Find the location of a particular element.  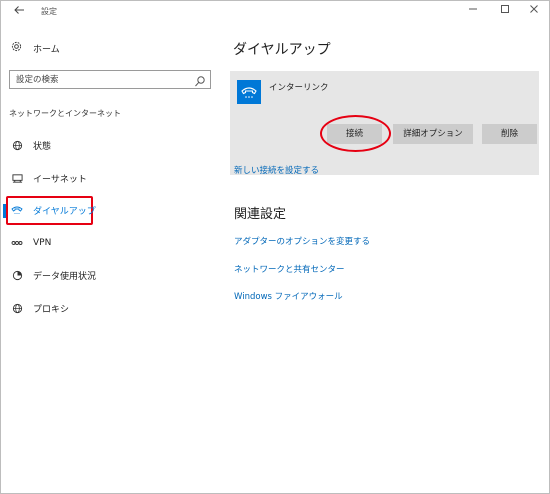

advanced-options-button: 詳細オプション is located at coordinates (433, 134).